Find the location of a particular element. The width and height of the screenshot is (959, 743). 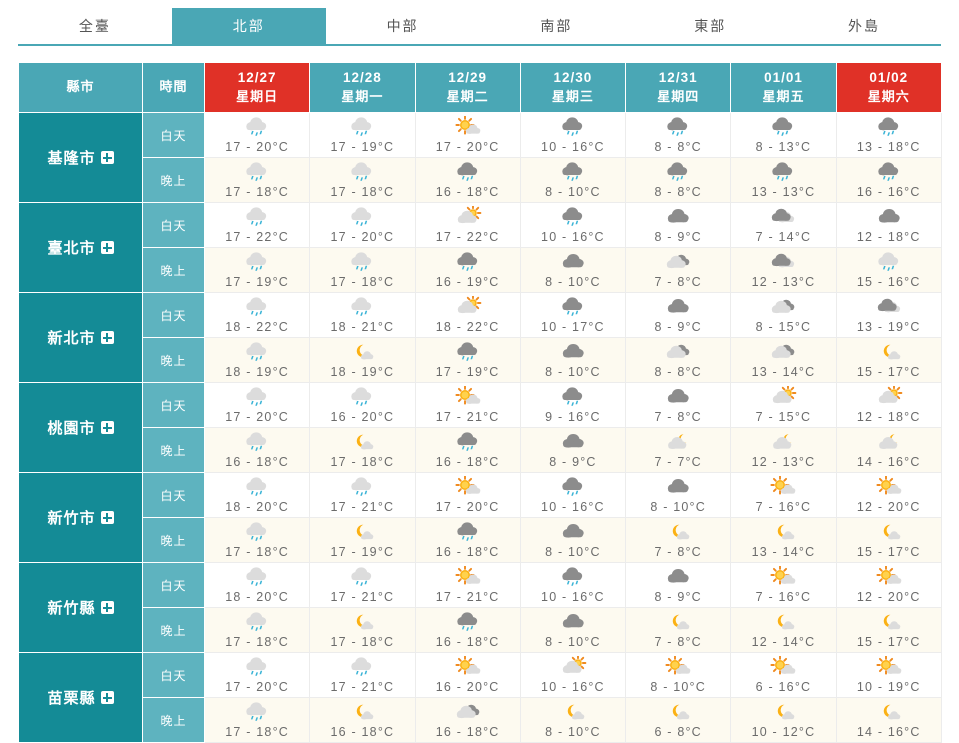

time-cell-night: 晚上 is located at coordinates (173, 720).